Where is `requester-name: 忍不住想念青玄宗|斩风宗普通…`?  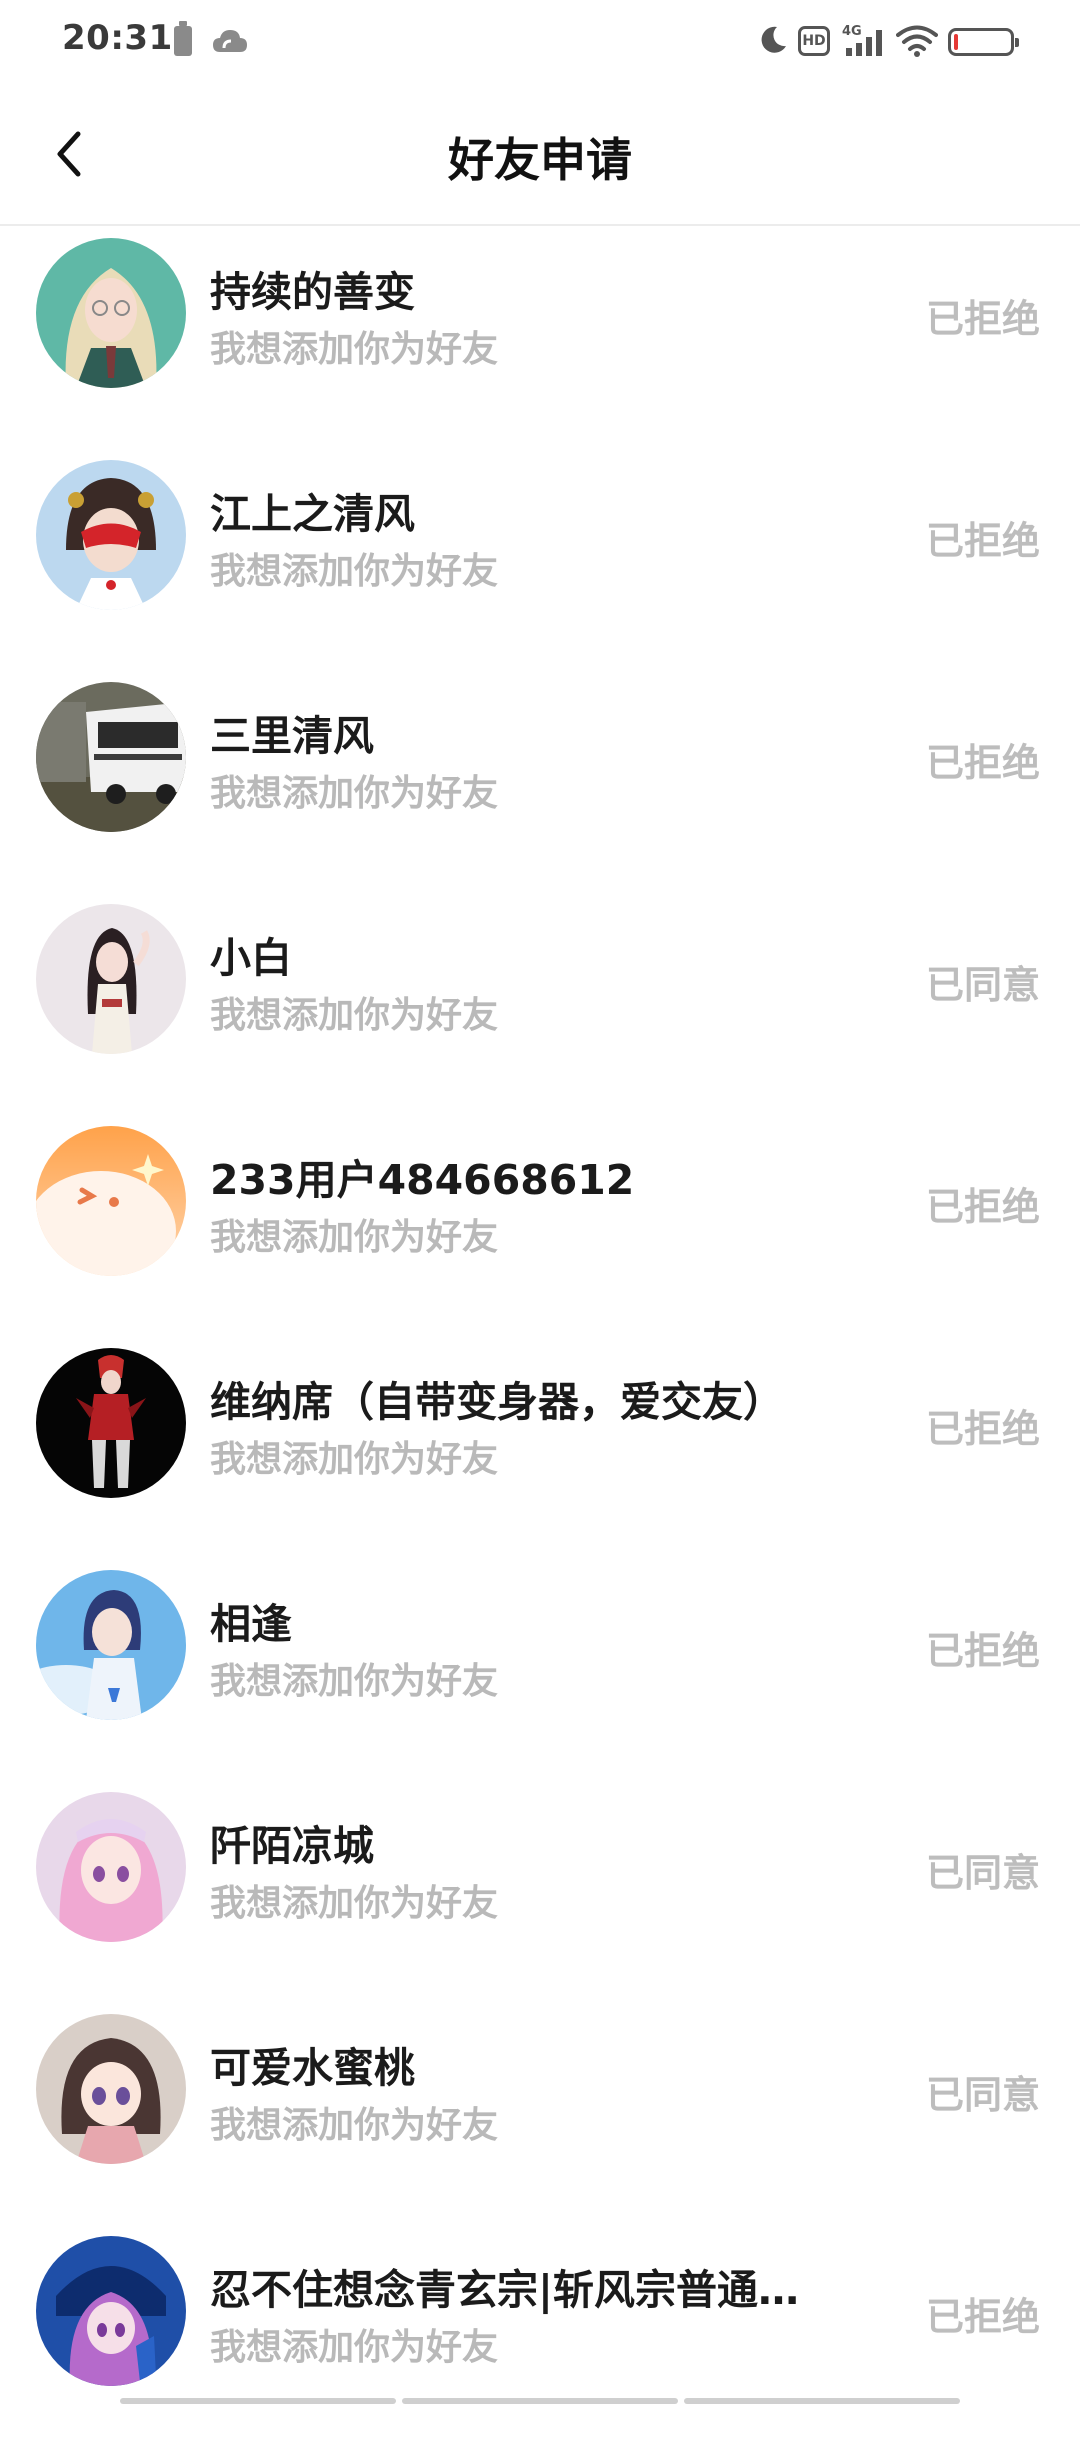
requester-name: 忍不住想念青玄宗|斩风宗普通… is located at coordinates (504, 2290).